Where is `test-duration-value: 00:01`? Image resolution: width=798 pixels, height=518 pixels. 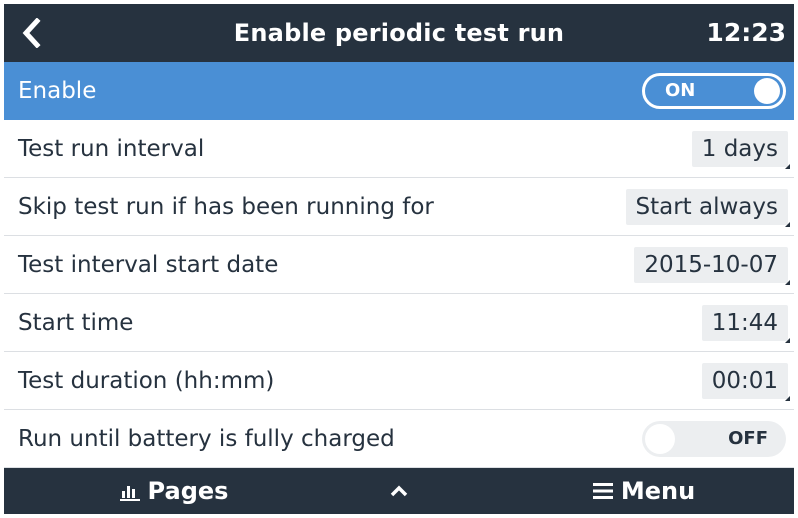
test-duration-value: 00:01 is located at coordinates (745, 382).